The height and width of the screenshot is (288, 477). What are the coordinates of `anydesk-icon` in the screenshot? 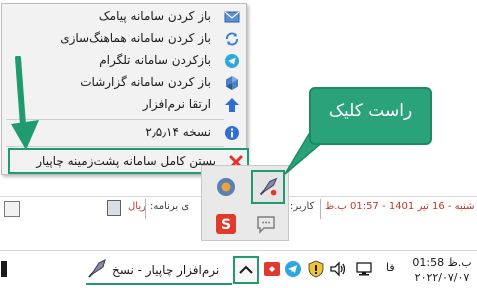 It's located at (272, 269).